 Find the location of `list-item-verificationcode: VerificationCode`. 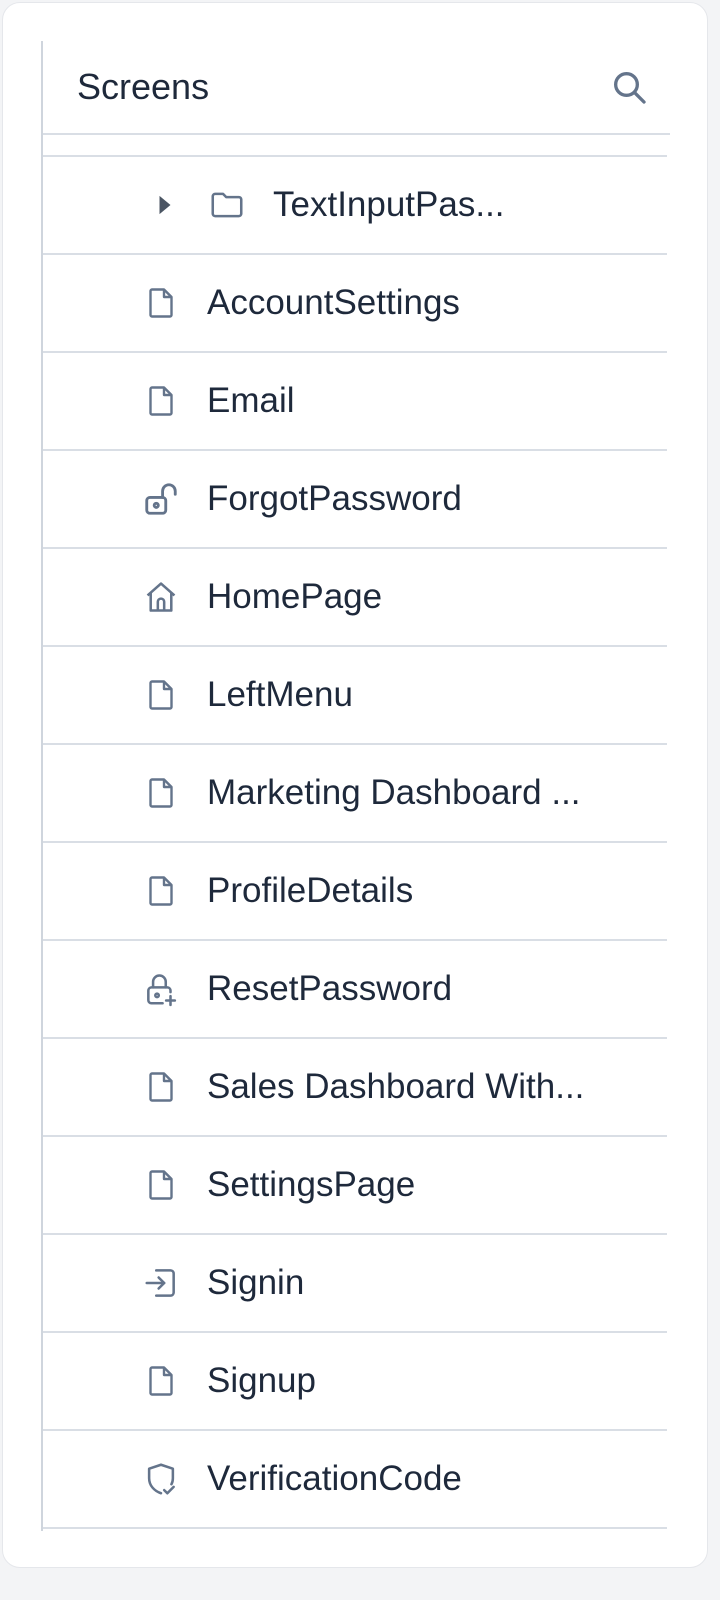

list-item-verificationcode: VerificationCode is located at coordinates (355, 1480).